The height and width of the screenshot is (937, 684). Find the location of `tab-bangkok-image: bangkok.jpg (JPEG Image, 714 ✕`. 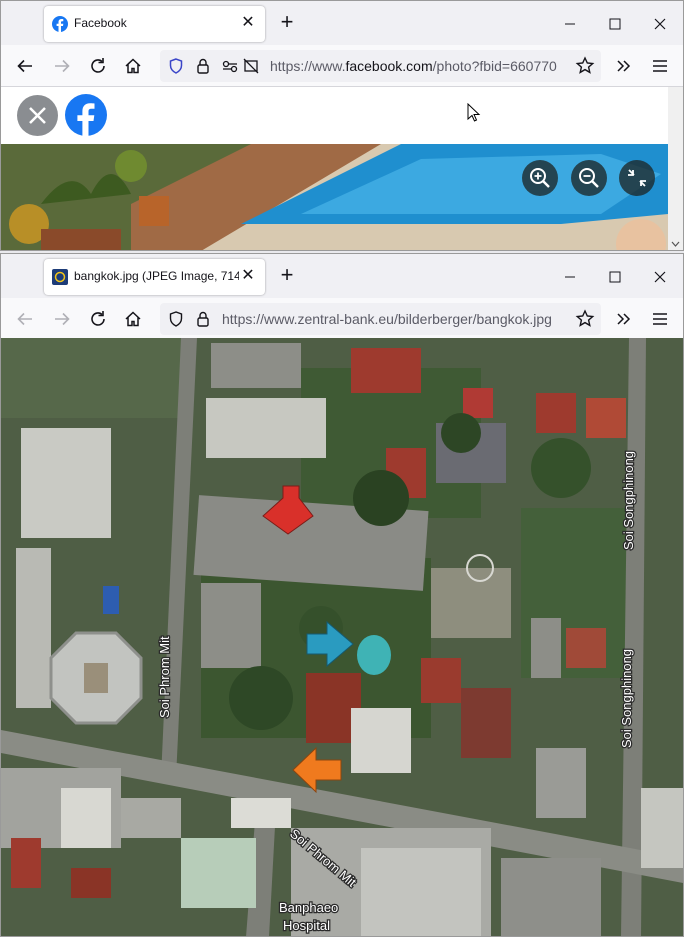

tab-bangkok-image: bangkok.jpg (JPEG Image, 714 ✕ is located at coordinates (154, 277).